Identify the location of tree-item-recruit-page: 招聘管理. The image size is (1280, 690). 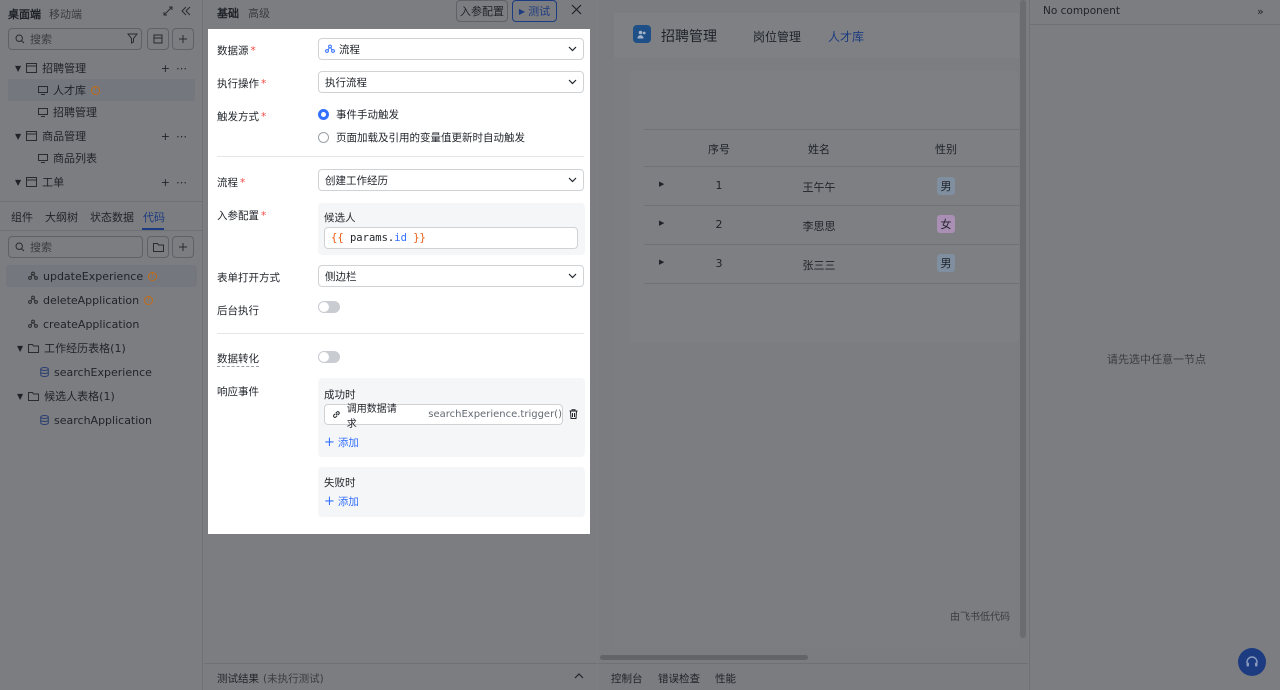
(101, 112).